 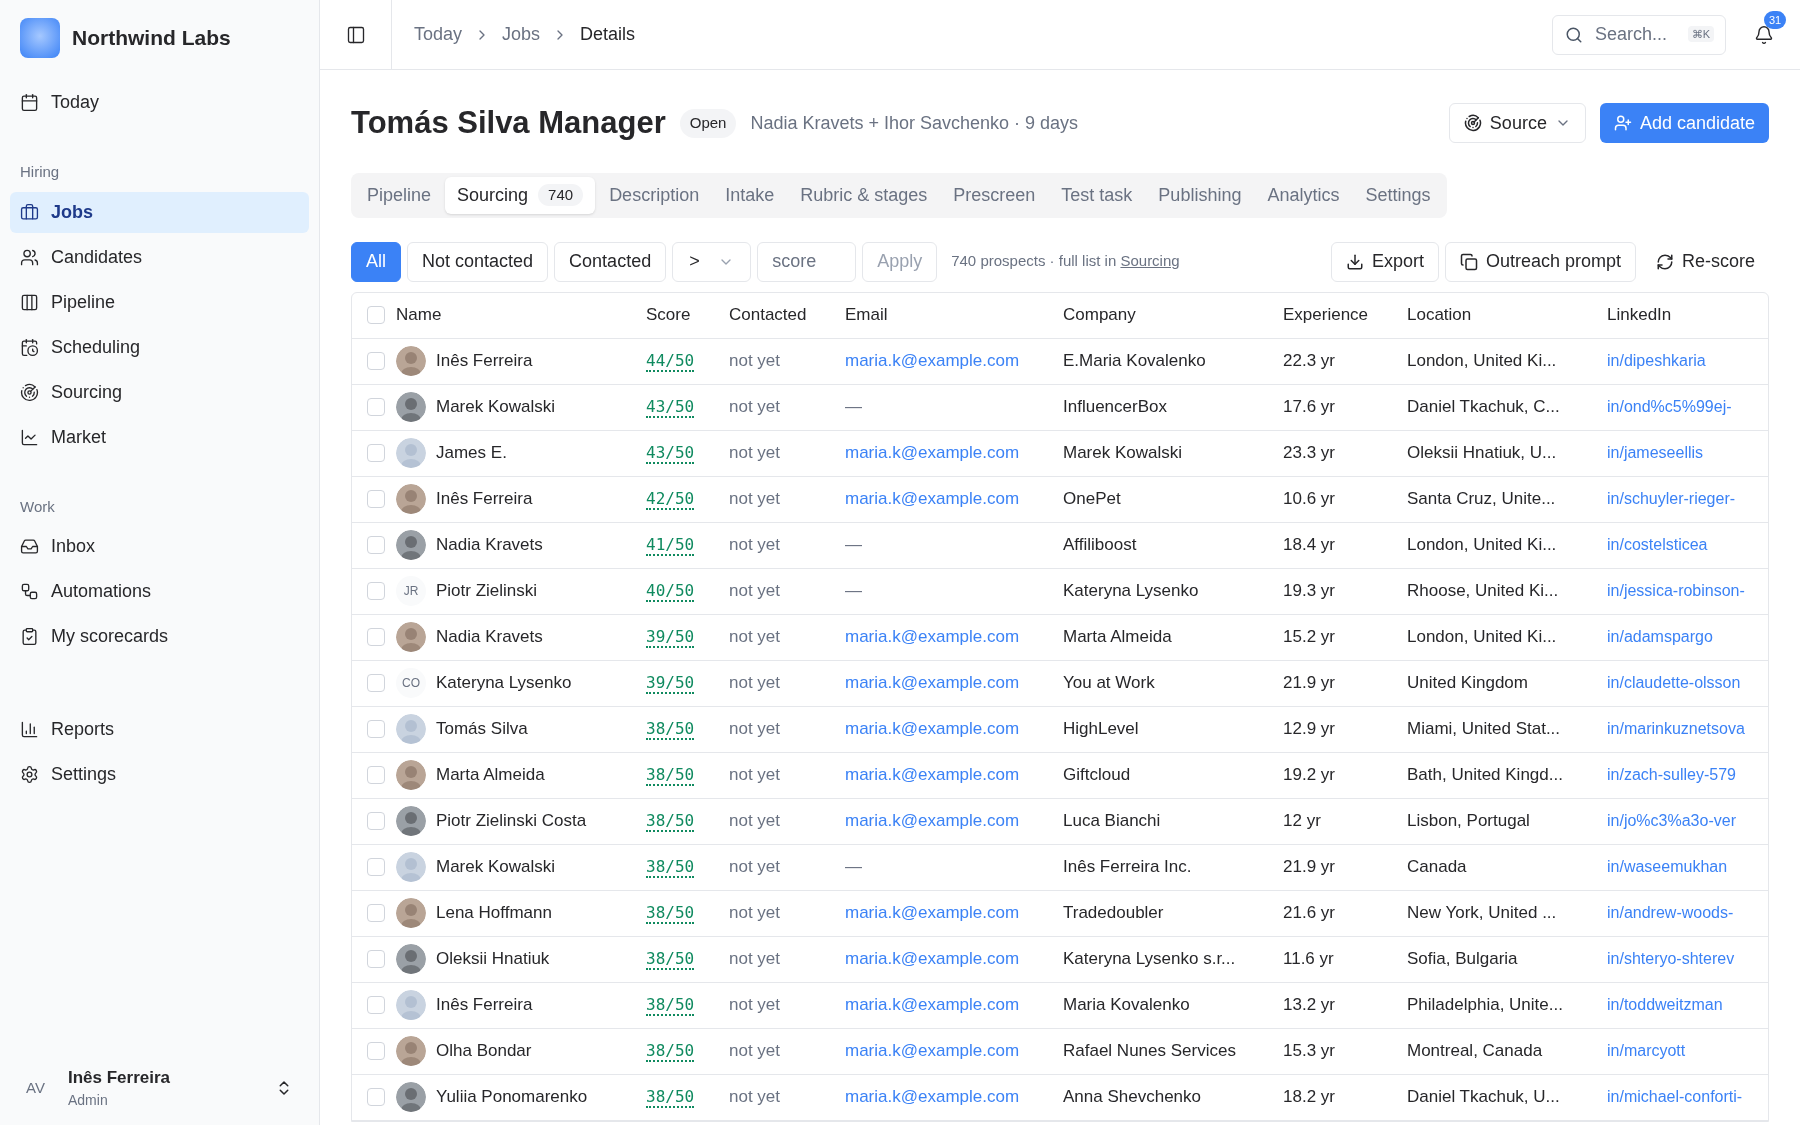 I want to click on table-row: Piotr Zielinski Costa 38/50 not yet maria.k@example.com Luca Bianchi 12 yr Lisbon, Portugal in/jo%c3%a3o-ver, so click(x=1060, y=821).